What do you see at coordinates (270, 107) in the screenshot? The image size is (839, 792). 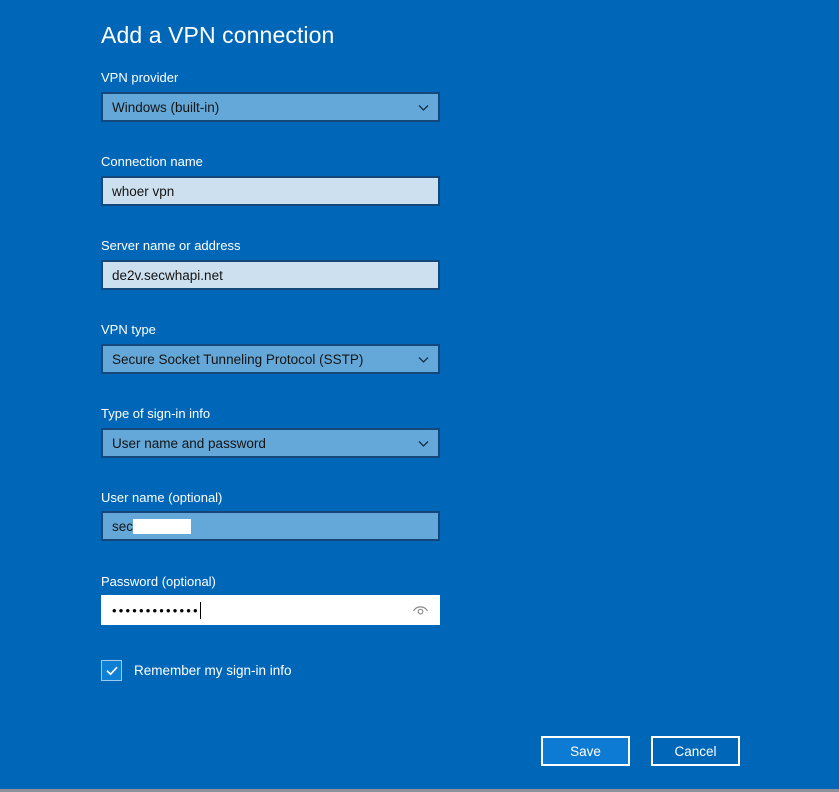 I see `vpn-provider-dropdown: Windows (built-in)` at bounding box center [270, 107].